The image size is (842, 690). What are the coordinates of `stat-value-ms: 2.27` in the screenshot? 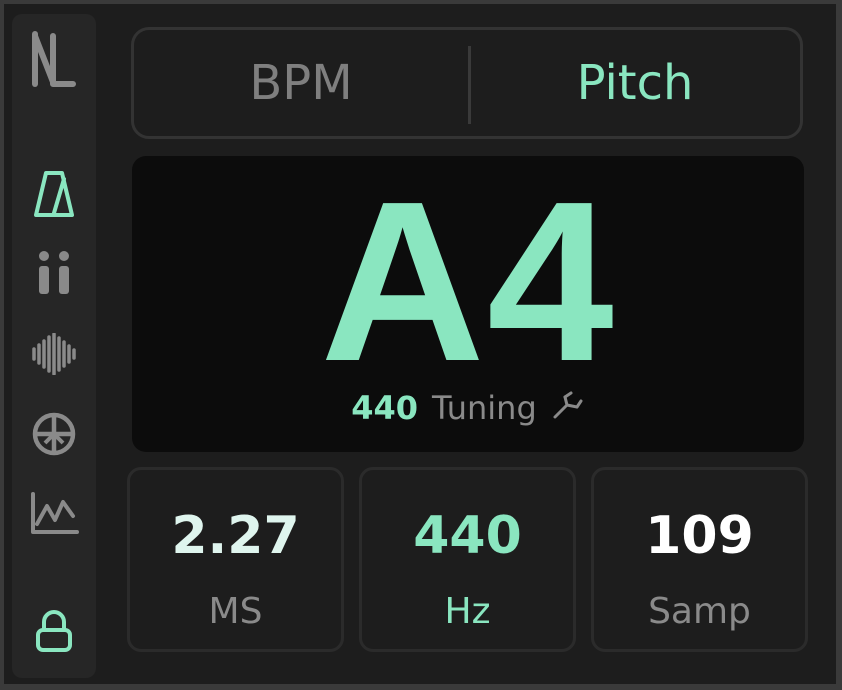 It's located at (235, 536).